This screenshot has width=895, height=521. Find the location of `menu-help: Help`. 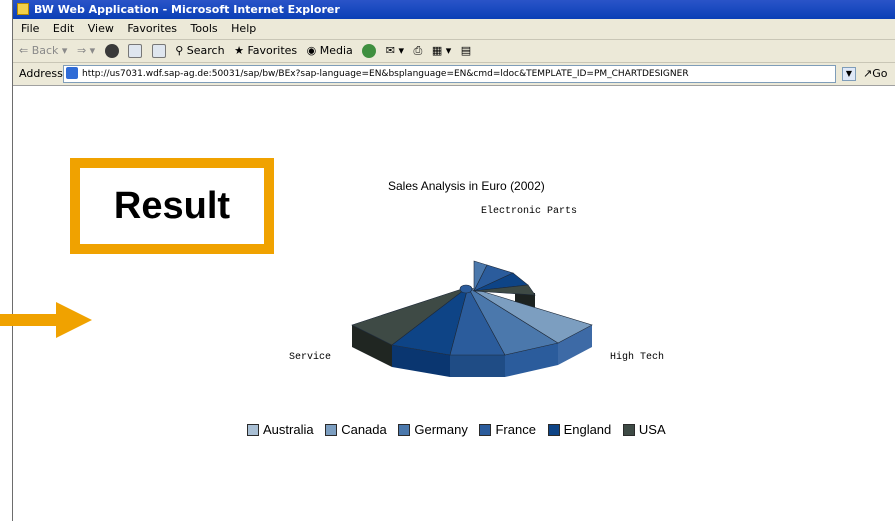

menu-help: Help is located at coordinates (243, 29).